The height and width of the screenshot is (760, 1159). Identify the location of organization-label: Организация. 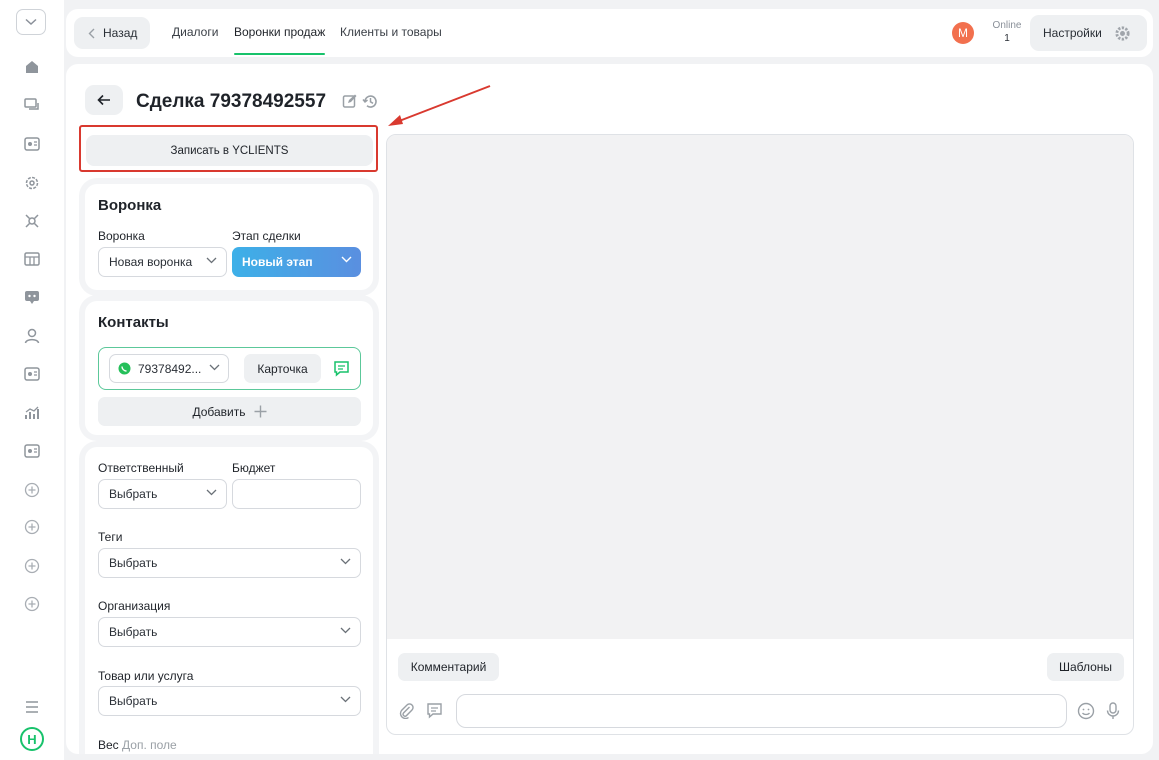
(134, 606).